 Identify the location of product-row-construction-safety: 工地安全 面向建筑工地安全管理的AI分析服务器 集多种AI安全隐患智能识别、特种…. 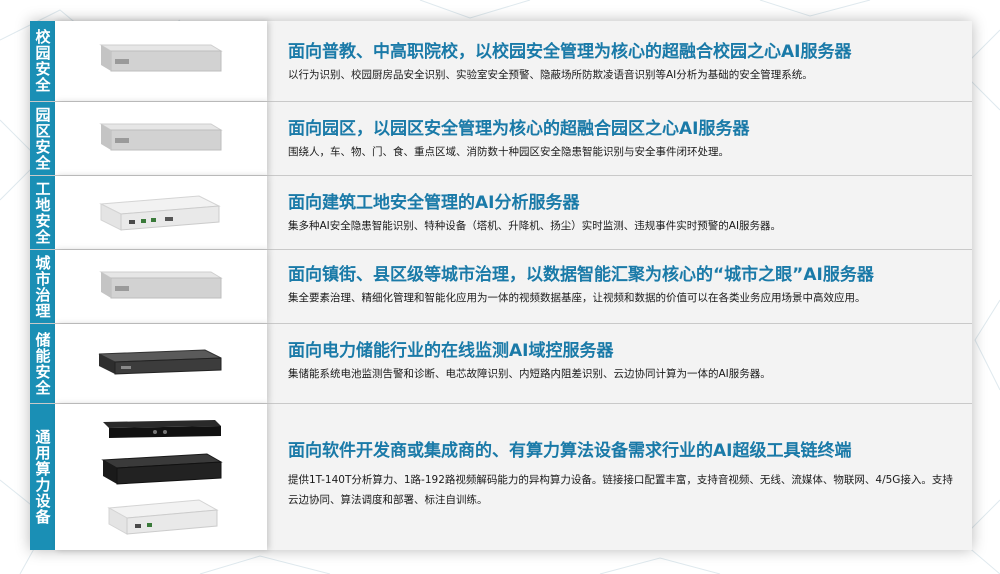
(501, 212).